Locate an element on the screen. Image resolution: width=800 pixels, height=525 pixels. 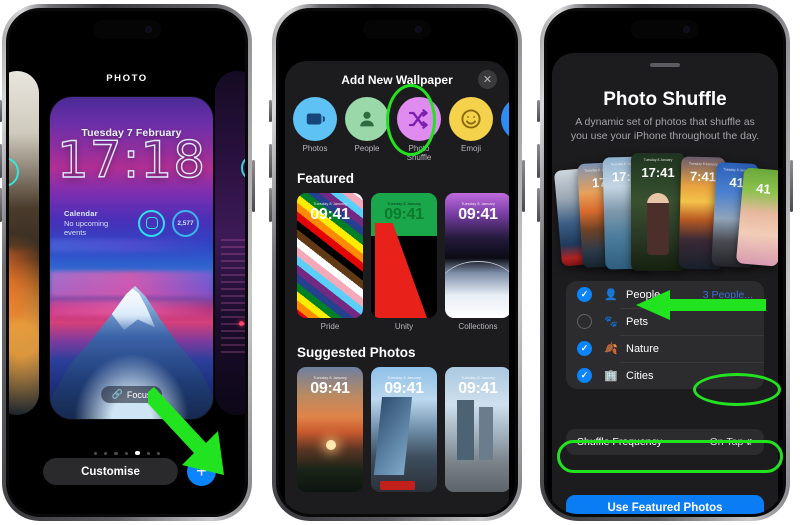
option-row-nature: ✓ 🍂 Nature is located at coordinates (665, 348).